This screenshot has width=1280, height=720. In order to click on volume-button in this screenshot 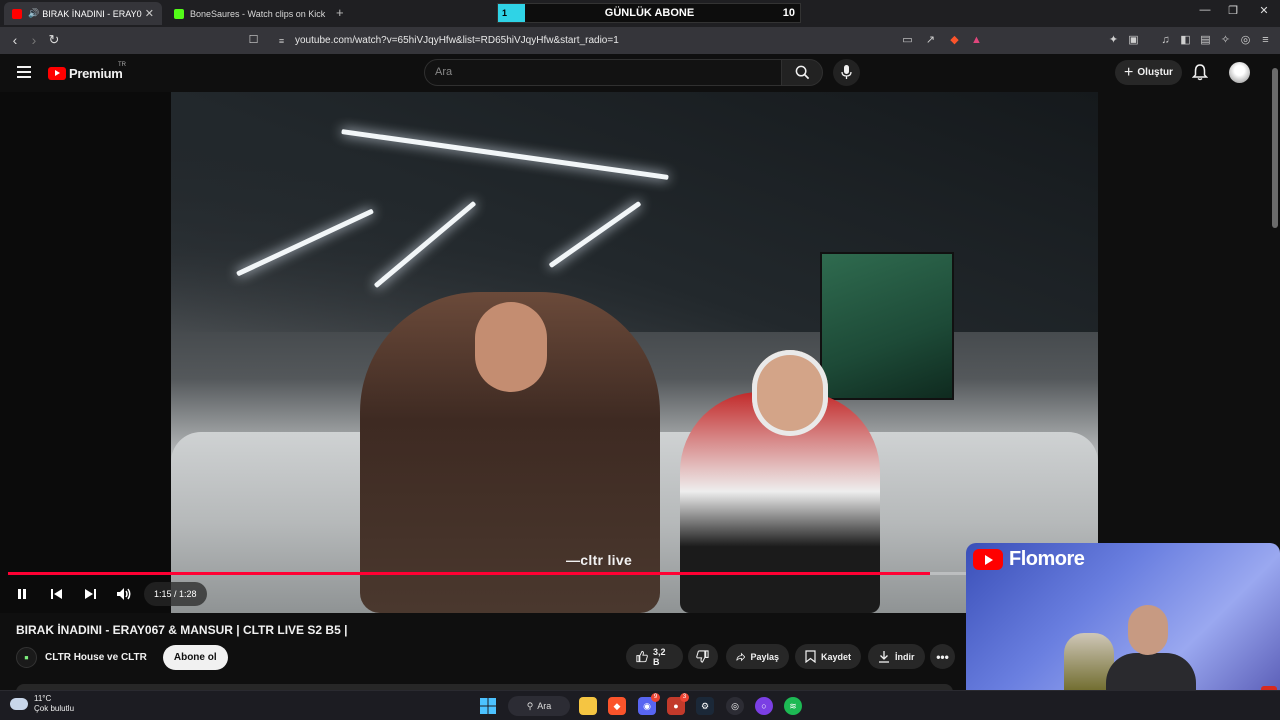, I will do `click(124, 594)`.